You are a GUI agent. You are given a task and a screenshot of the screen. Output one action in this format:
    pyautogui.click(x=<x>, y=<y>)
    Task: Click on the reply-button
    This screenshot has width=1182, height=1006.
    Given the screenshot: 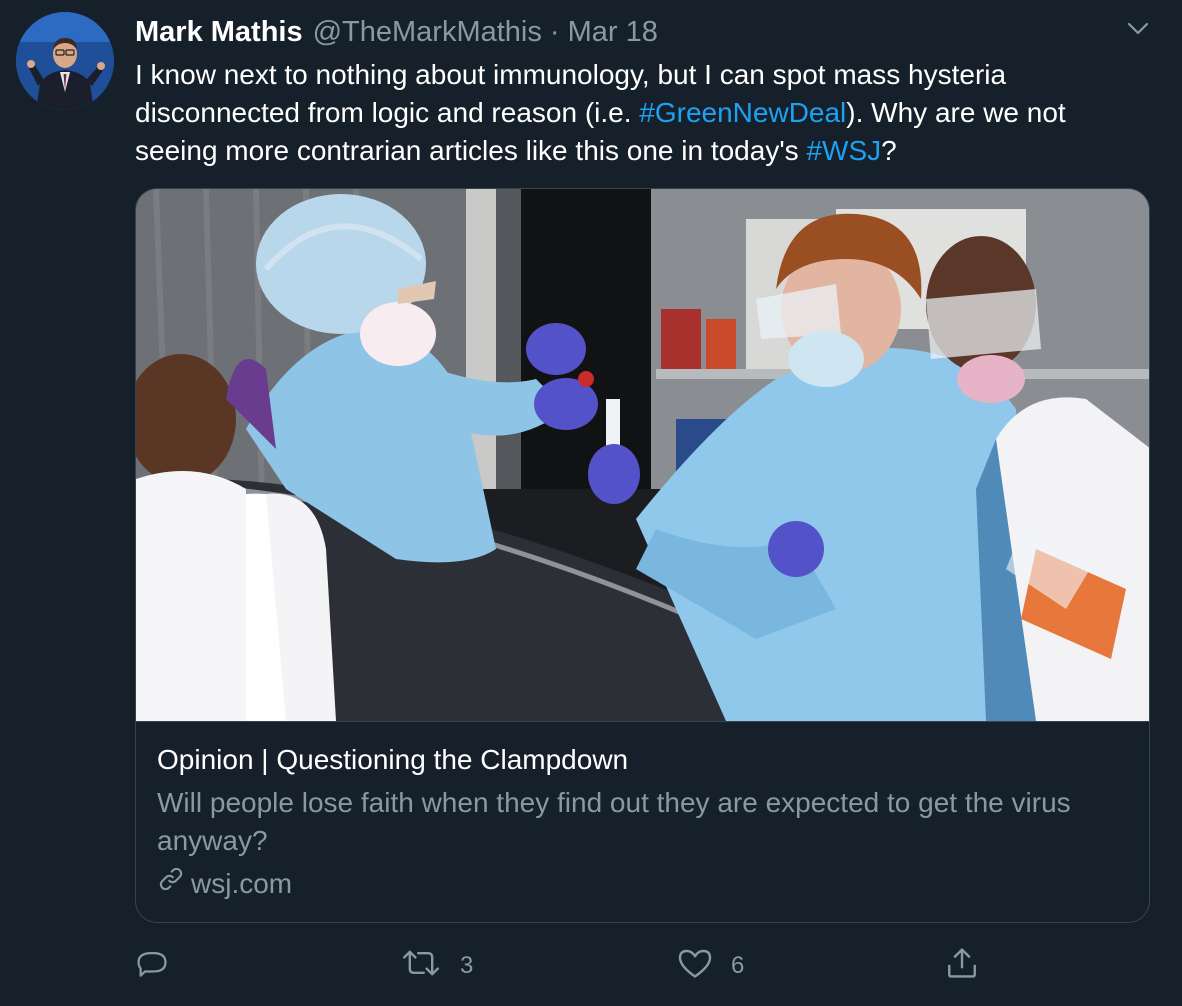 What is the action you would take?
    pyautogui.click(x=161, y=966)
    